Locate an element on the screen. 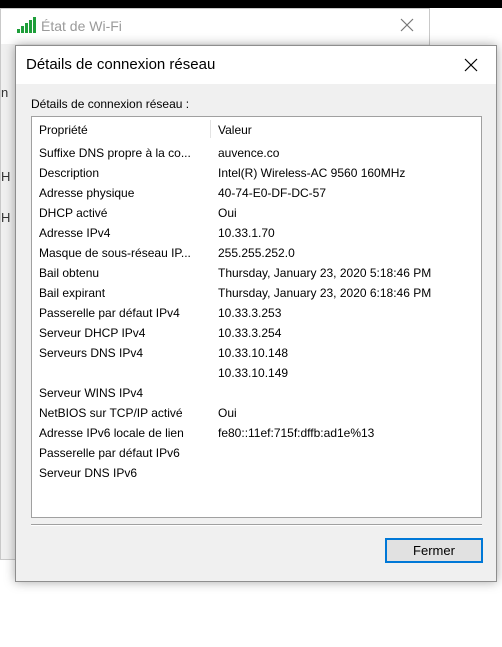  property-cell: DHCP activé is located at coordinates (73, 213).